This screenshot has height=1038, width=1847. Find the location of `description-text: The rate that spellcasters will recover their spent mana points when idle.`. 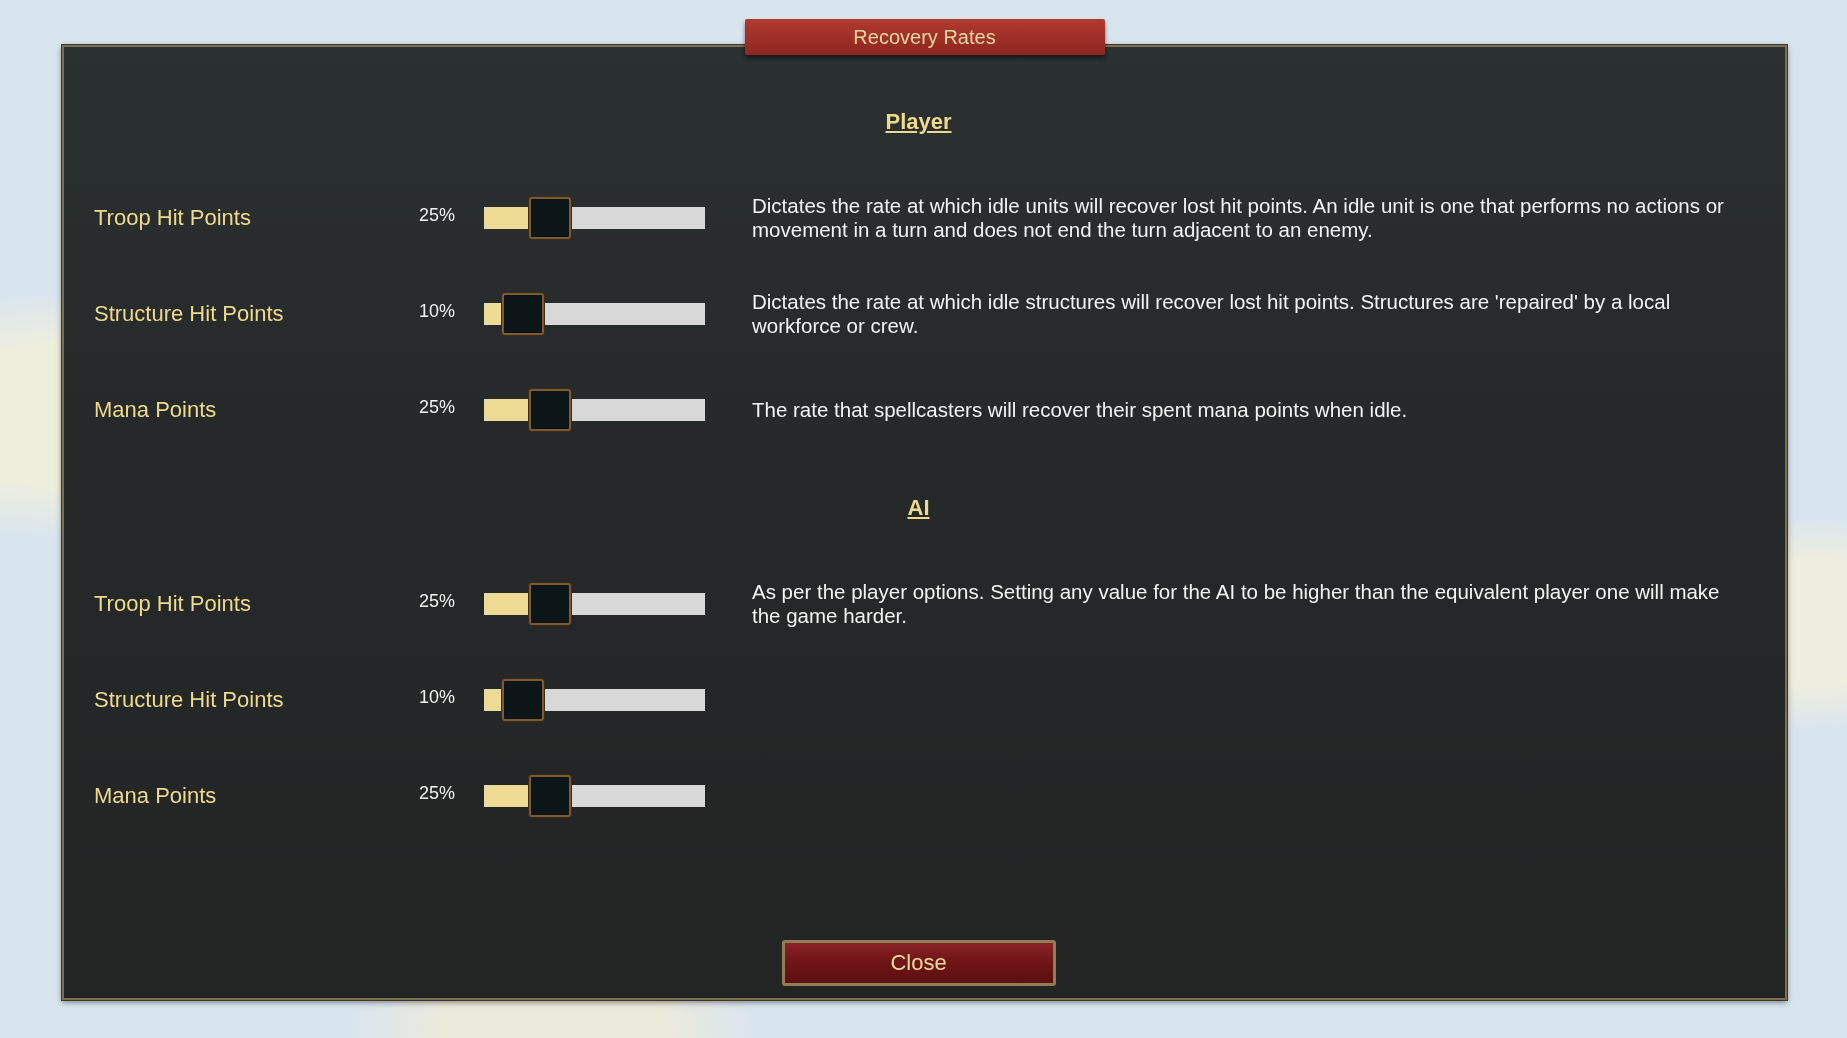

description-text: The rate that spellcasters will recover their spent mana points when idle. is located at coordinates (1080, 410).